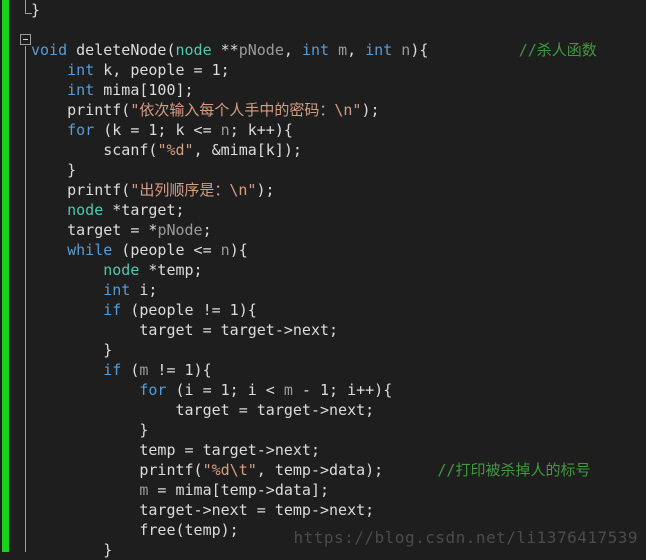 This screenshot has width=646, height=560. Describe the element at coordinates (338, 230) in the screenshot. I see `code-line: target = *pNode;` at that location.